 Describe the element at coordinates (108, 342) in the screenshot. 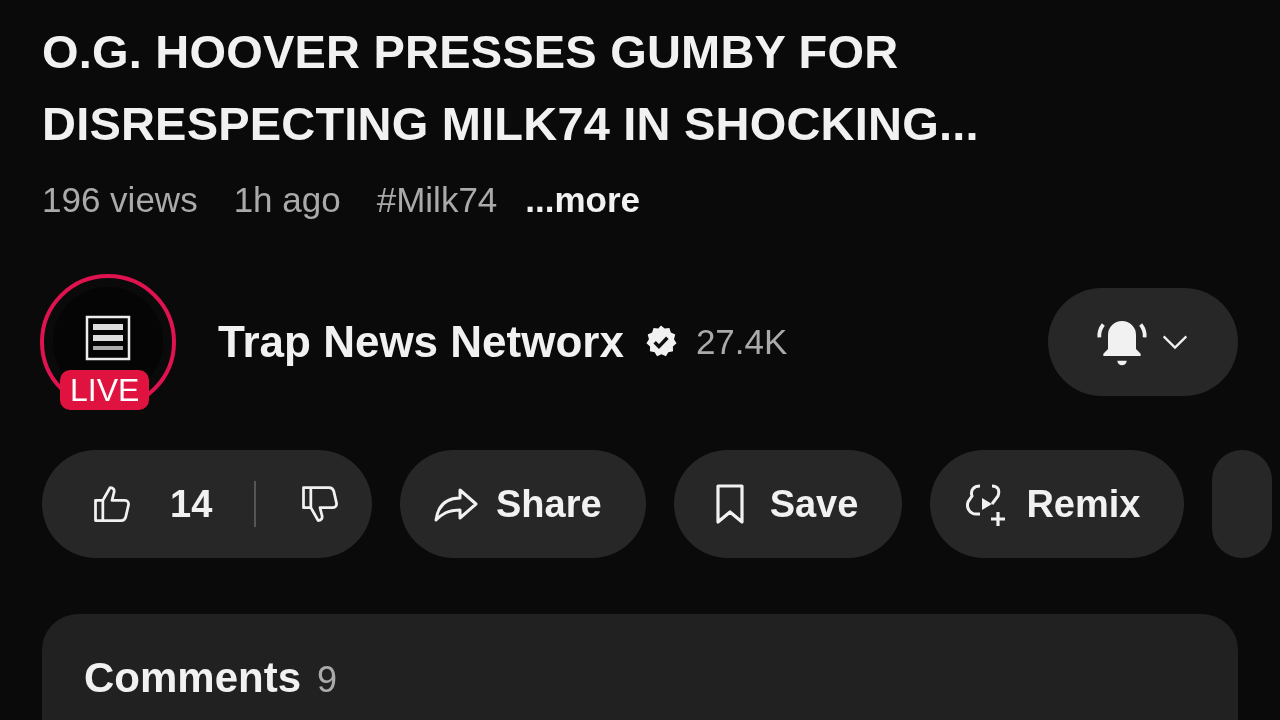

I see `channel-avatar: LIVE` at that location.